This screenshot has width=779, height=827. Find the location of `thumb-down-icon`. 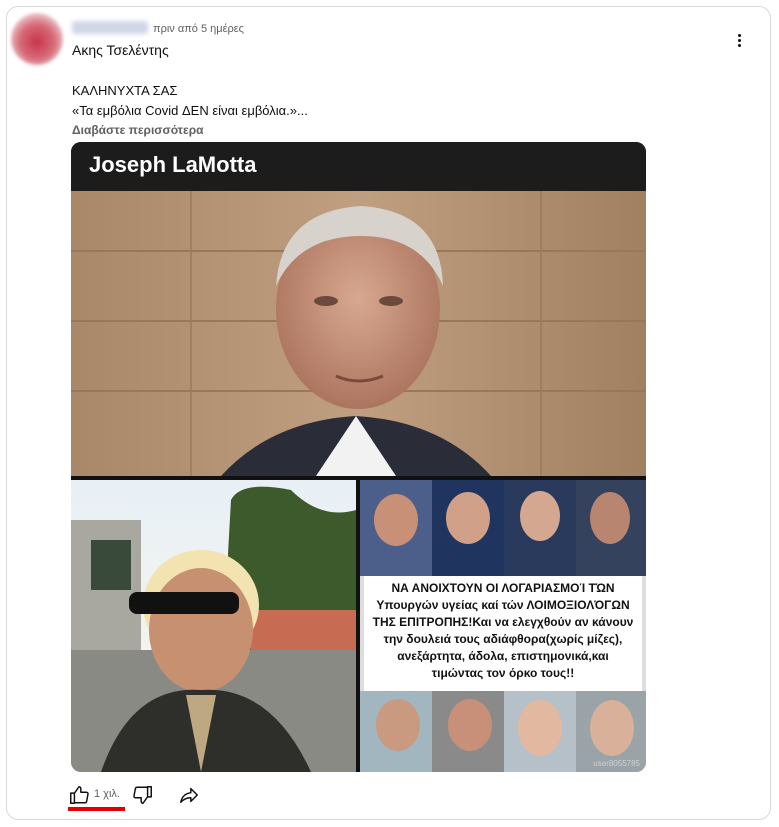

thumb-down-icon is located at coordinates (142, 795).